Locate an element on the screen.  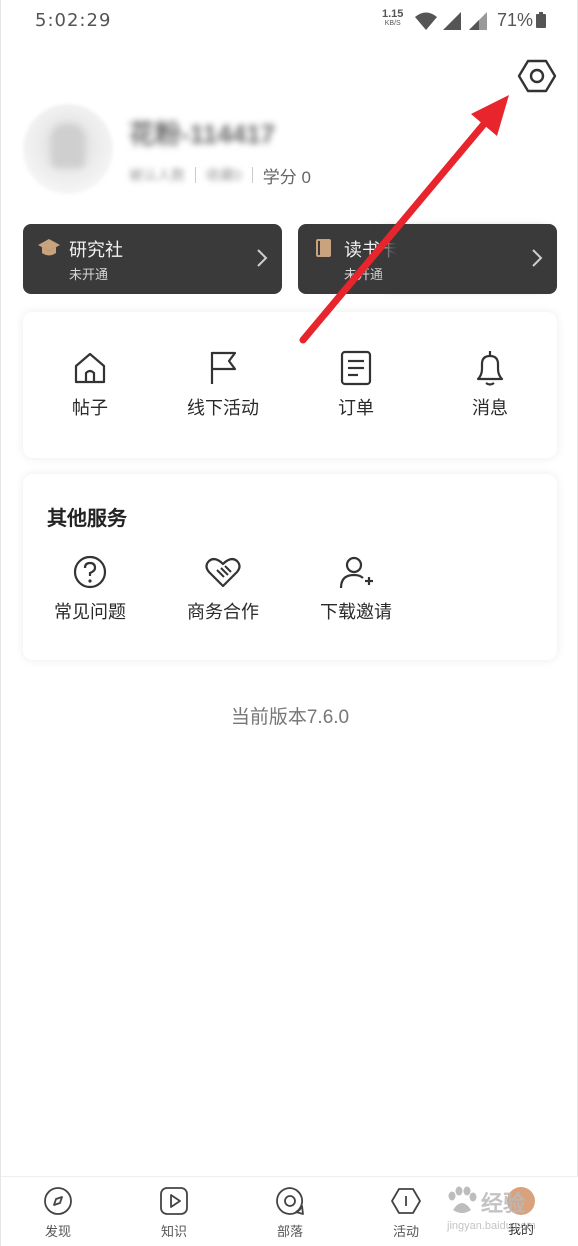
membership-title: 研究社 is located at coordinates (96, 250).